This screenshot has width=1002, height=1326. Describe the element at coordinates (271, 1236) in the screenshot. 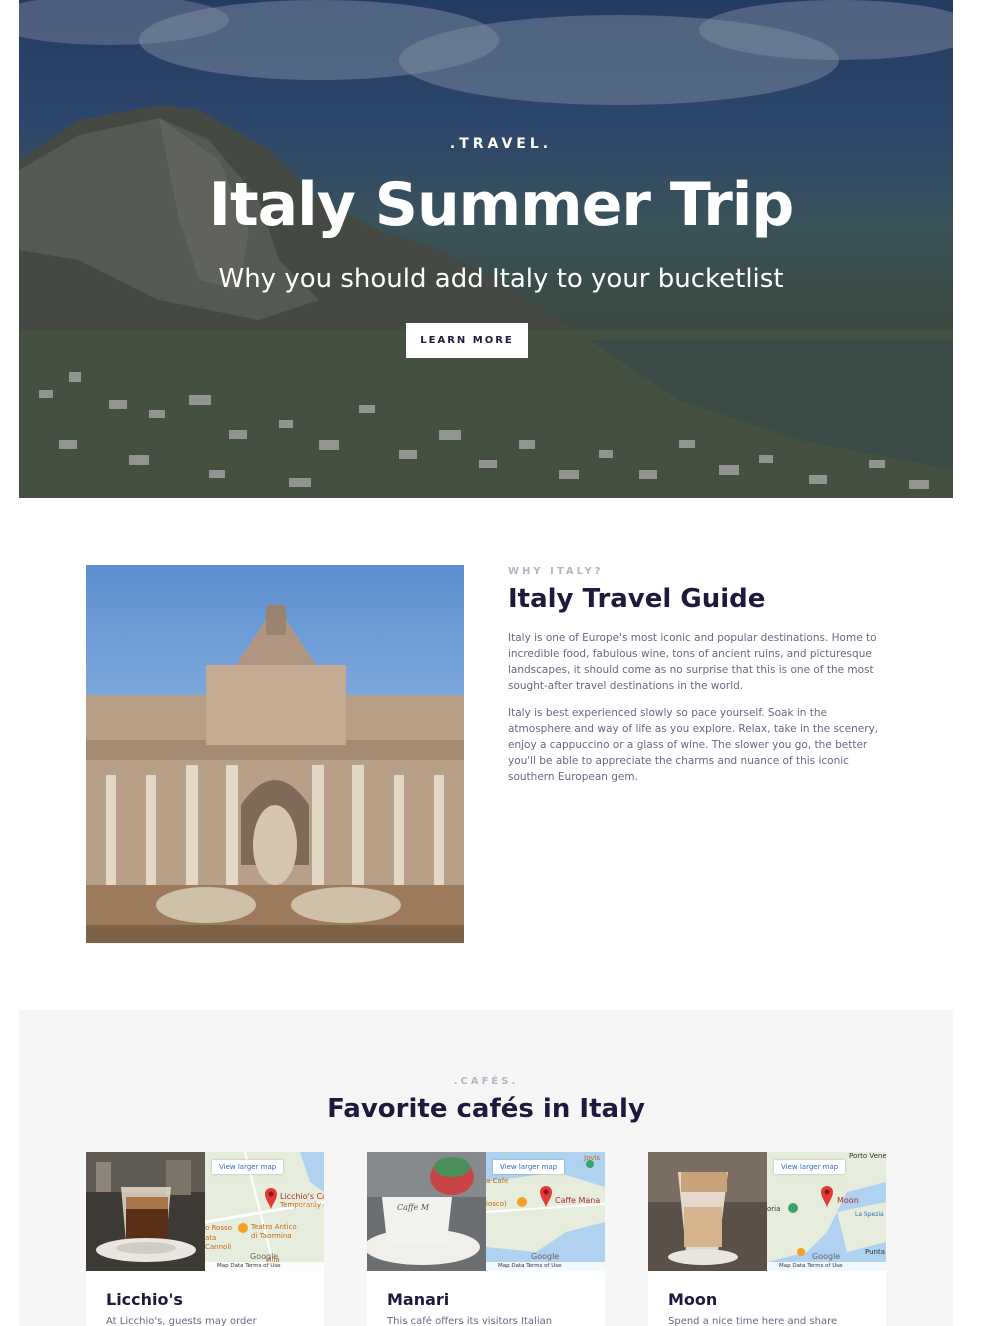

I see `map-poi-label: di Taormina` at that location.